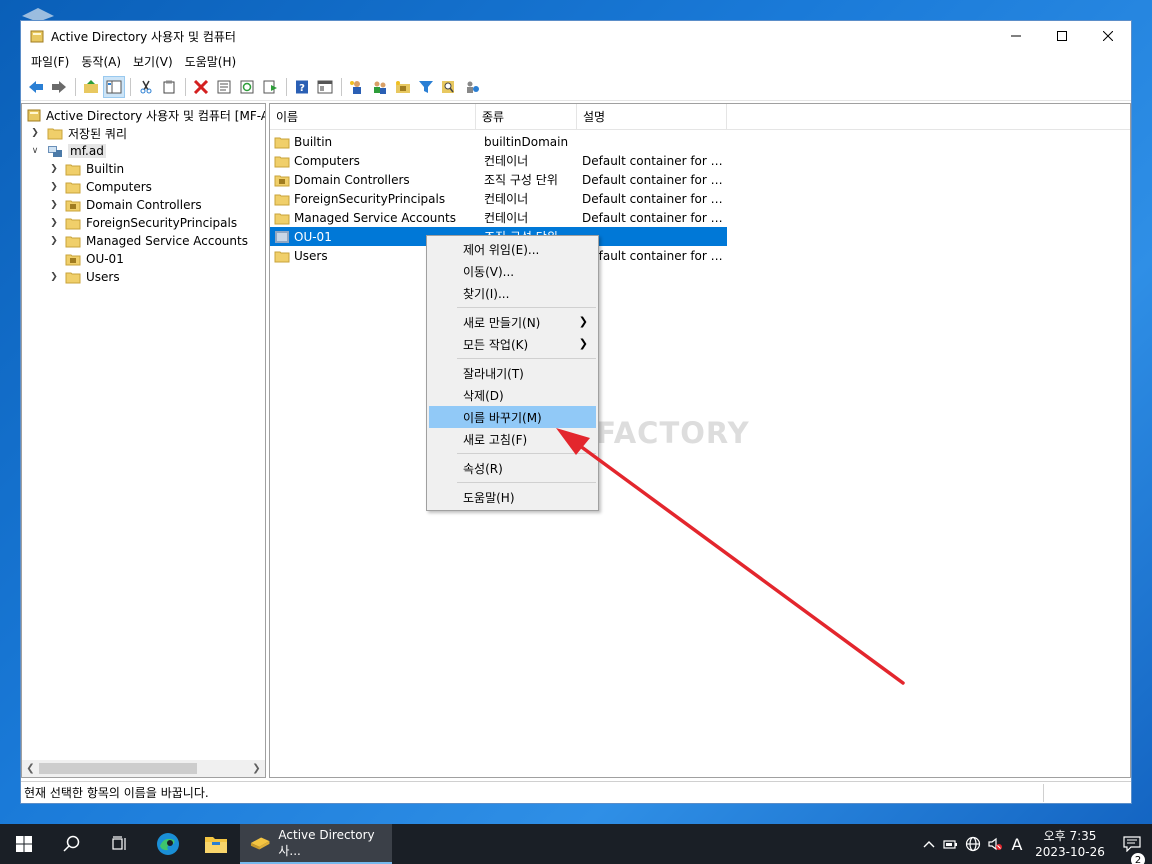  Describe the element at coordinates (114, 86) in the screenshot. I see `show-tree-button` at that location.